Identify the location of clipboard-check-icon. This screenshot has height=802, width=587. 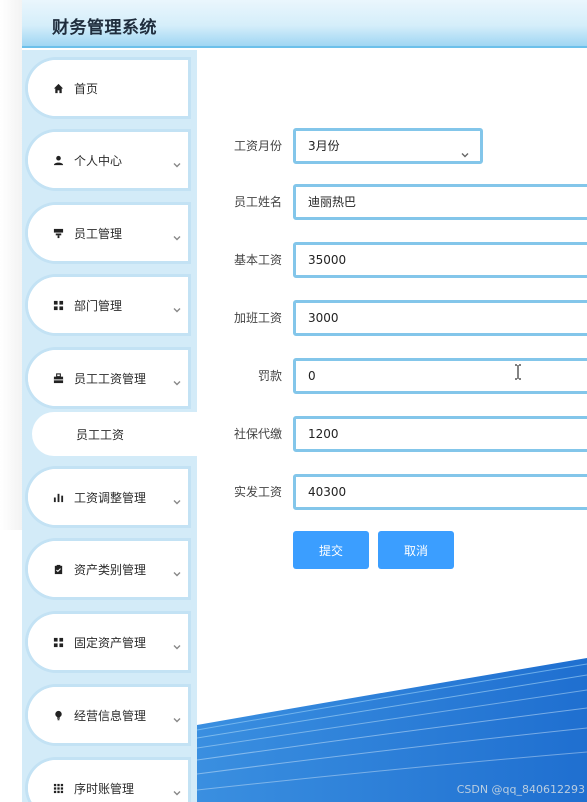
(58, 569).